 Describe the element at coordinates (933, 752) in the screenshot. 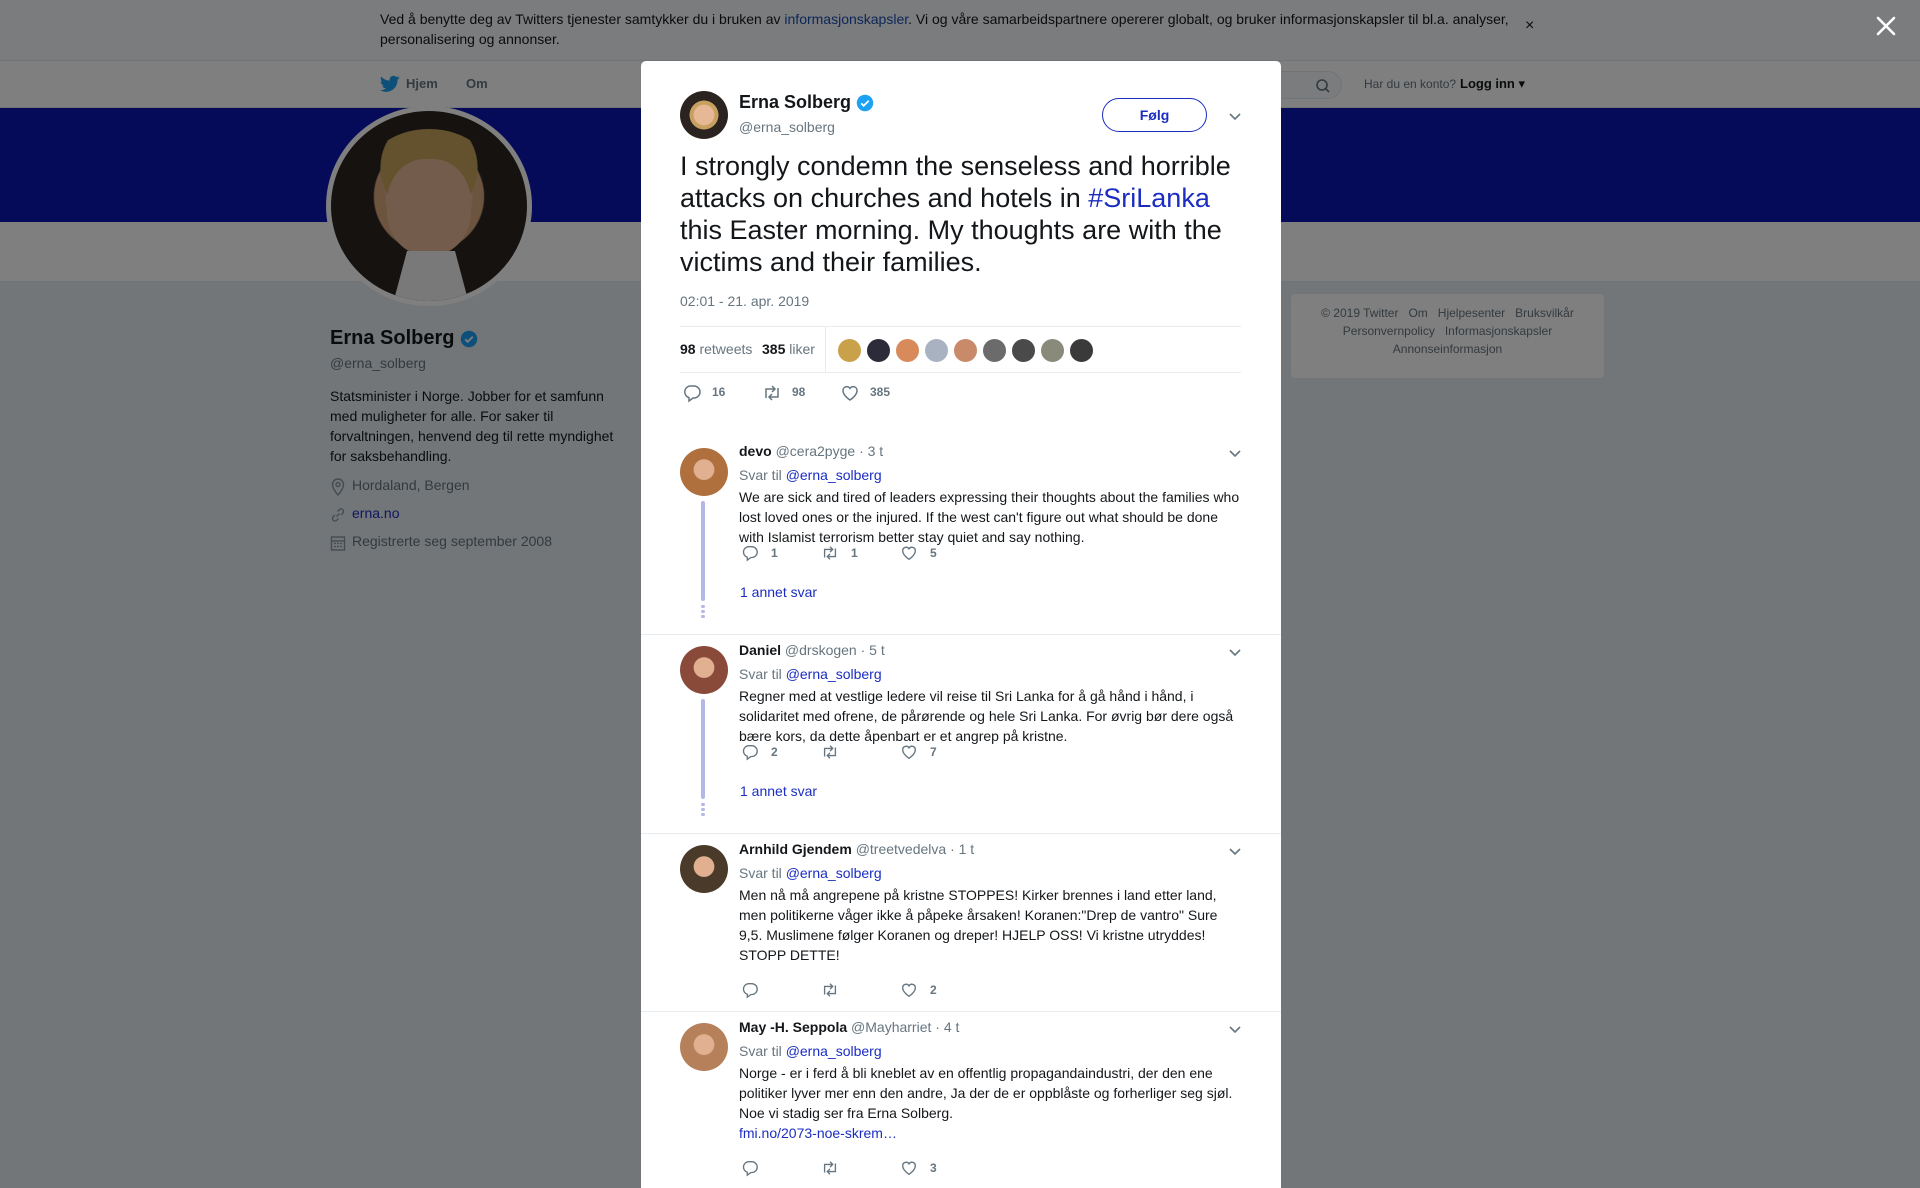

I see `like-count: 7` at that location.